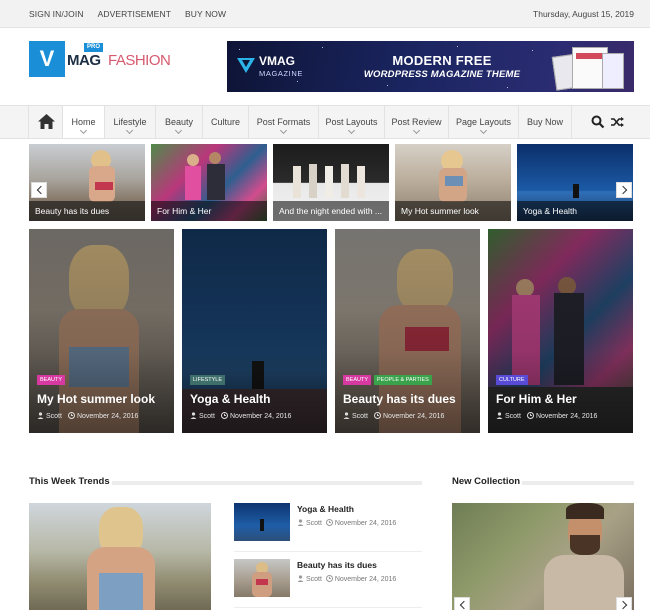 This screenshot has width=650, height=610. I want to click on nav-home-button, so click(45, 122).